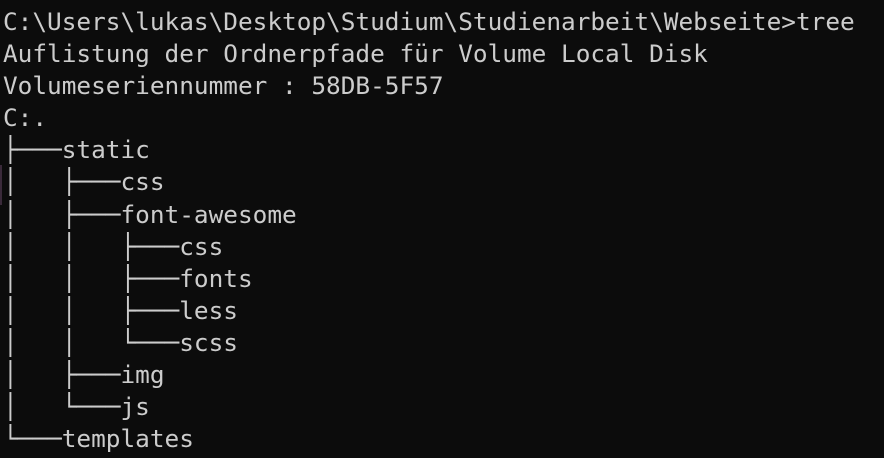 The width and height of the screenshot is (884, 458). I want to click on tree-line-font-awesome: │ ├───font-awesome, so click(150, 214).